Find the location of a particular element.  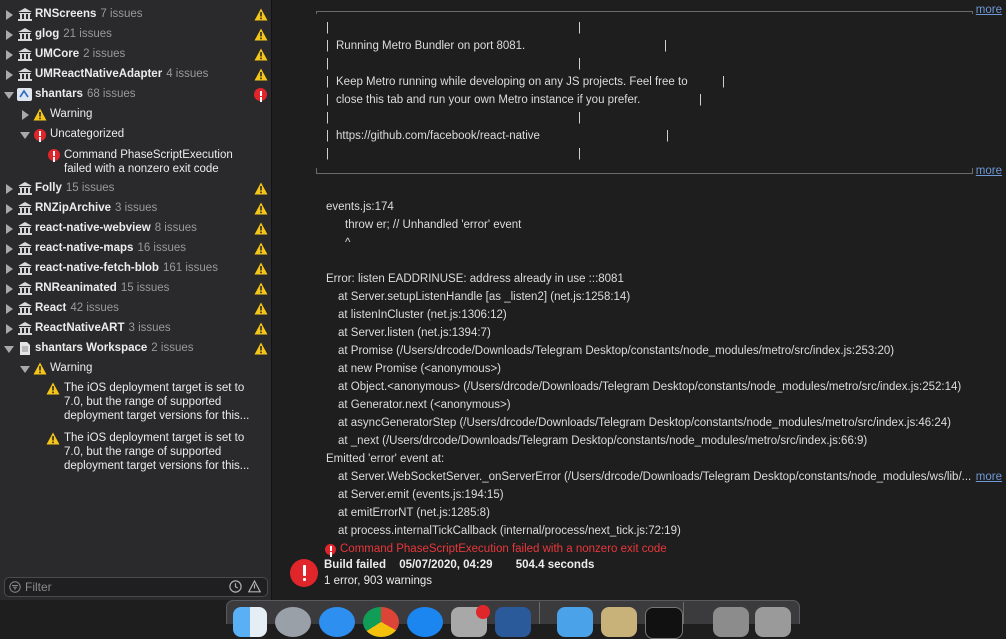

dock is located at coordinates (513, 619).